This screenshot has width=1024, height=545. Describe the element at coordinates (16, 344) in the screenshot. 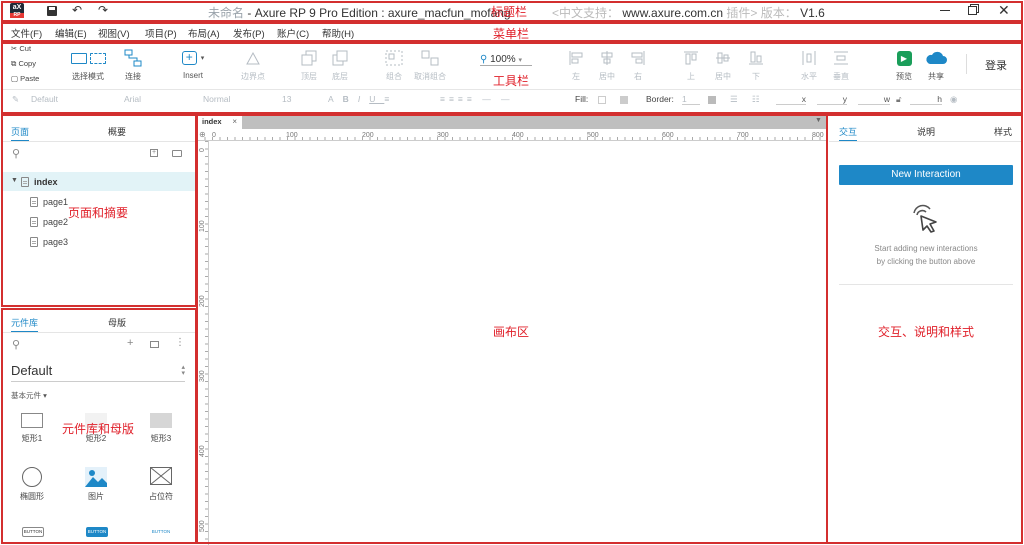

I see `library-search-icon: ⚲` at that location.